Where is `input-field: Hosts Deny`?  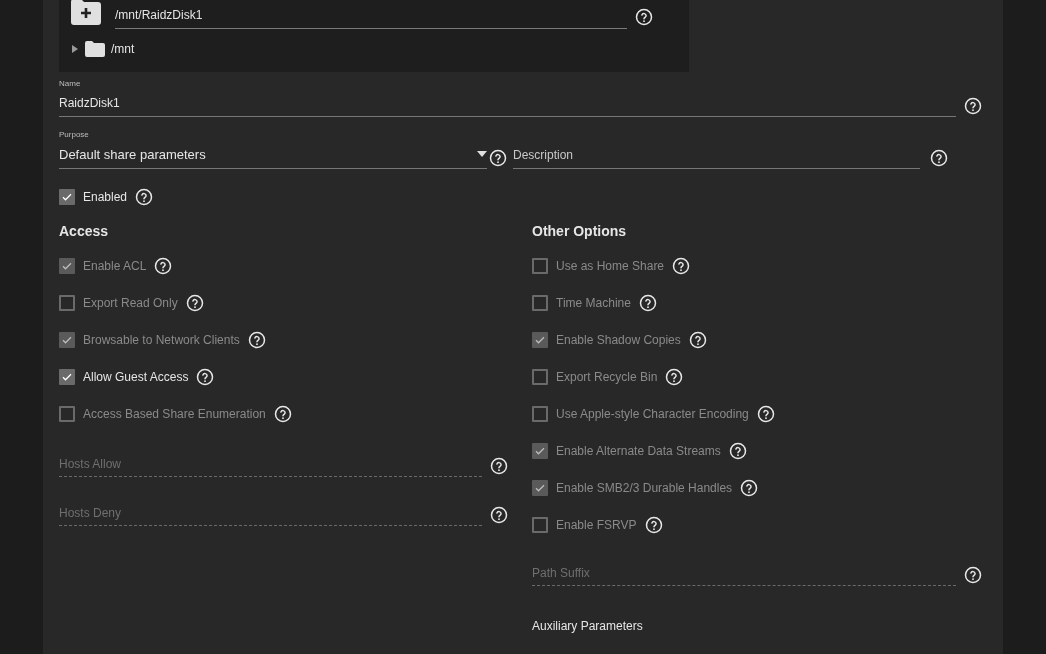
input-field: Hosts Deny is located at coordinates (270, 515).